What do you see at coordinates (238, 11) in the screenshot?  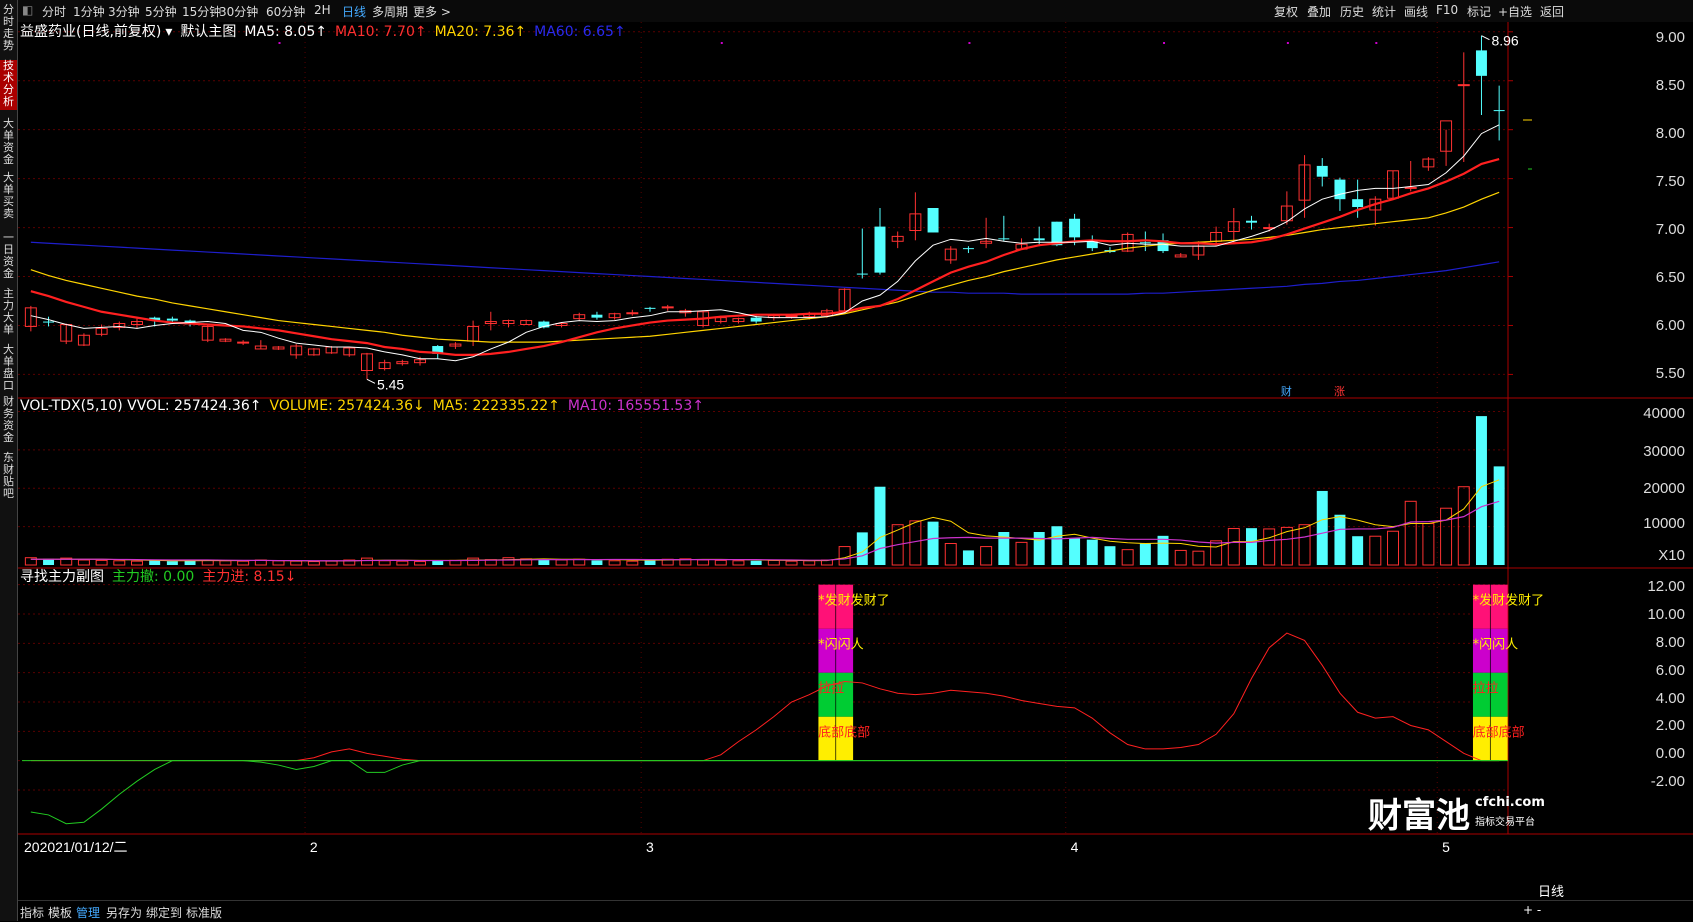 I see `period-tab-5: 30分钟` at bounding box center [238, 11].